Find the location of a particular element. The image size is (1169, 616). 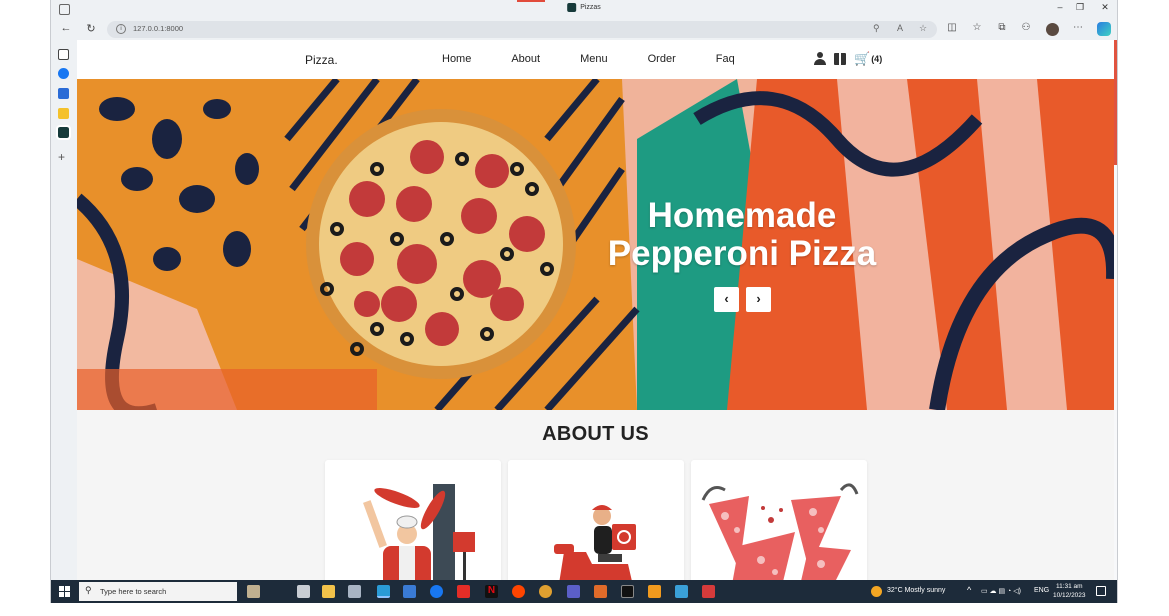

tab-title: Pizzas is located at coordinates (590, 7).